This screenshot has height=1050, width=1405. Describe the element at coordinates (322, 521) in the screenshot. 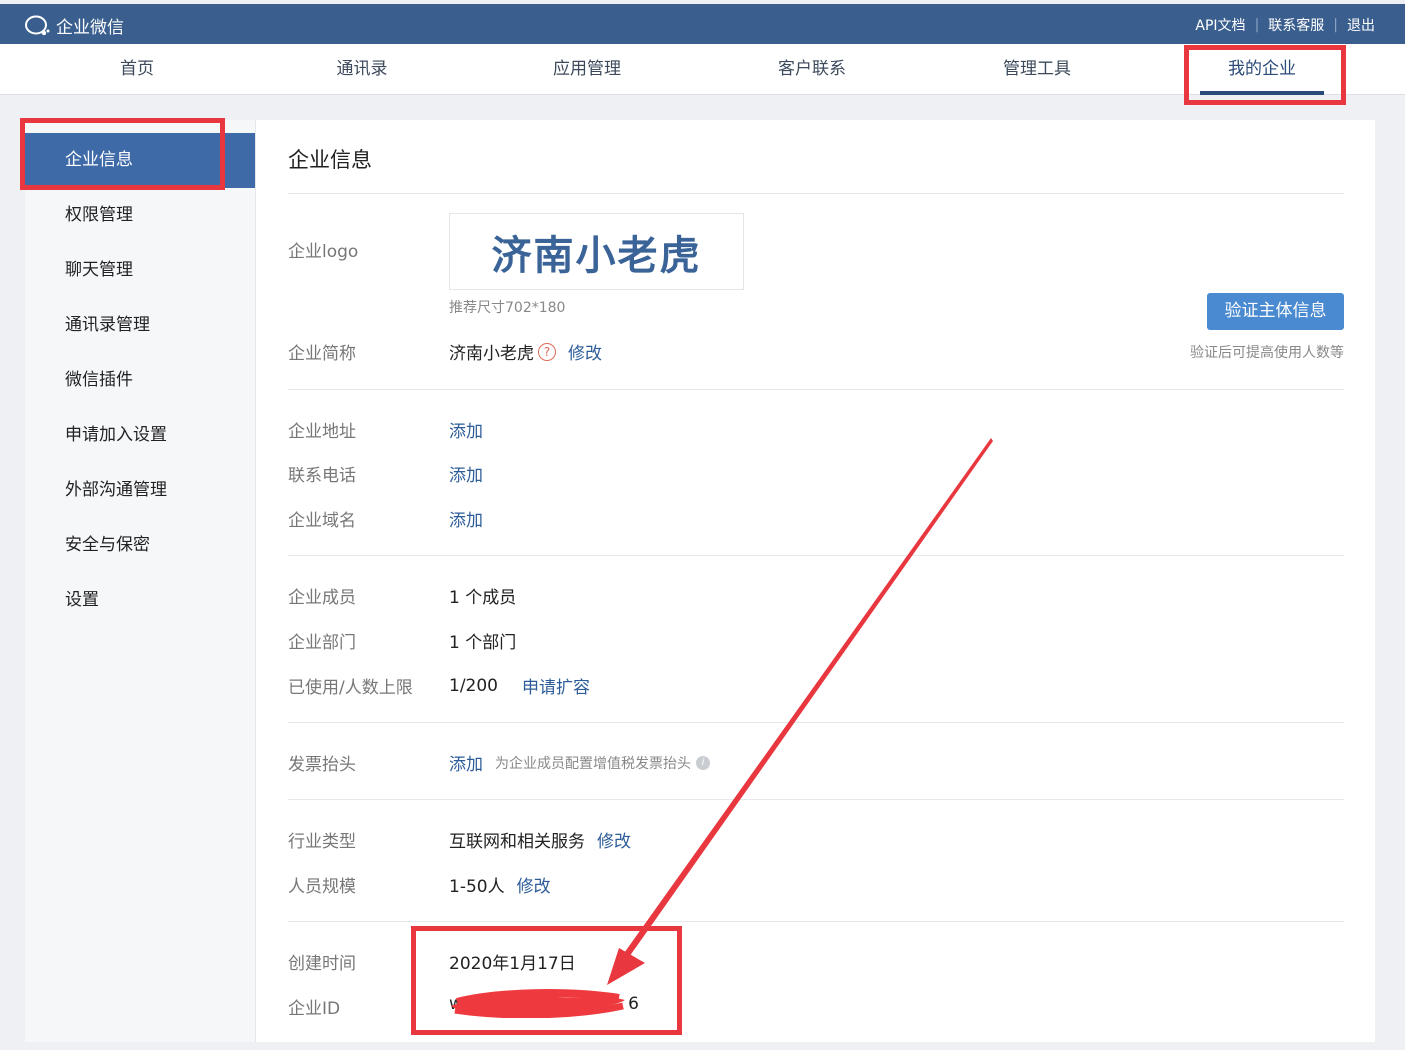

I see `domain-label: 企业域名` at that location.